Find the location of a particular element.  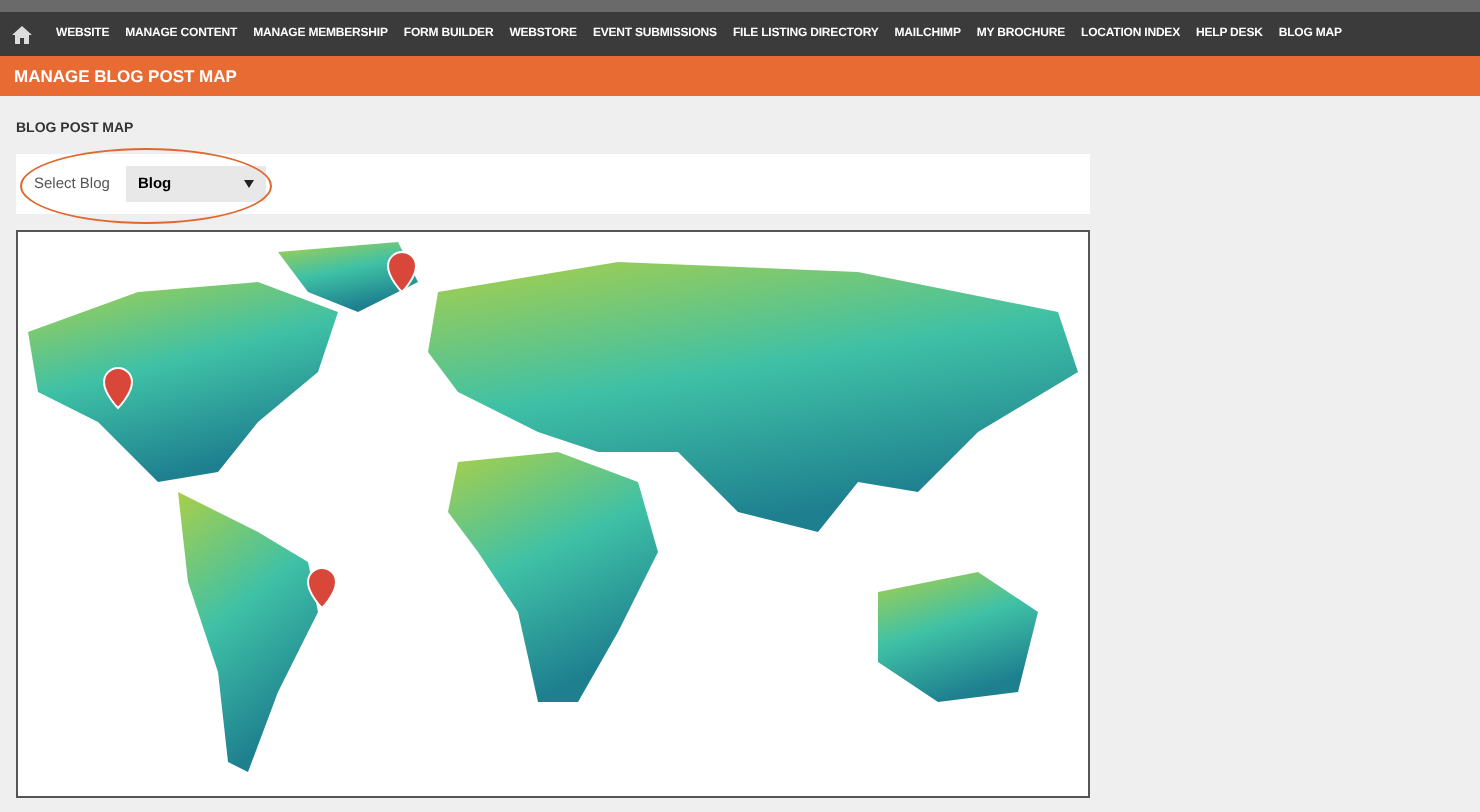

caret-icon is located at coordinates (248, 183).